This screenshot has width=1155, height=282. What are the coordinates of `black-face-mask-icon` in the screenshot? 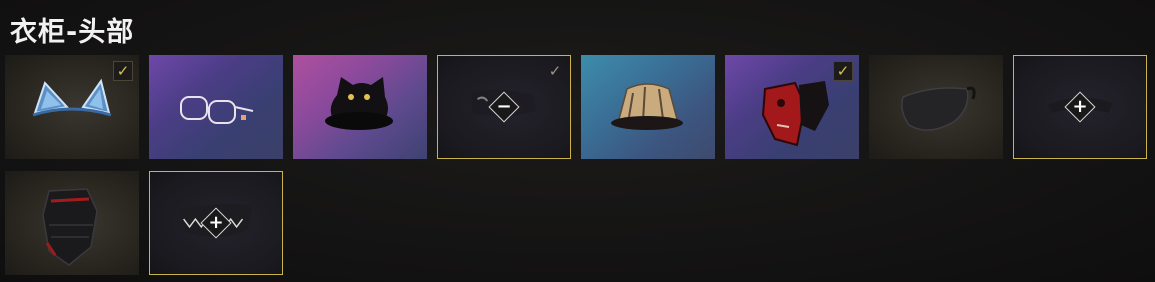 It's located at (938, 108).